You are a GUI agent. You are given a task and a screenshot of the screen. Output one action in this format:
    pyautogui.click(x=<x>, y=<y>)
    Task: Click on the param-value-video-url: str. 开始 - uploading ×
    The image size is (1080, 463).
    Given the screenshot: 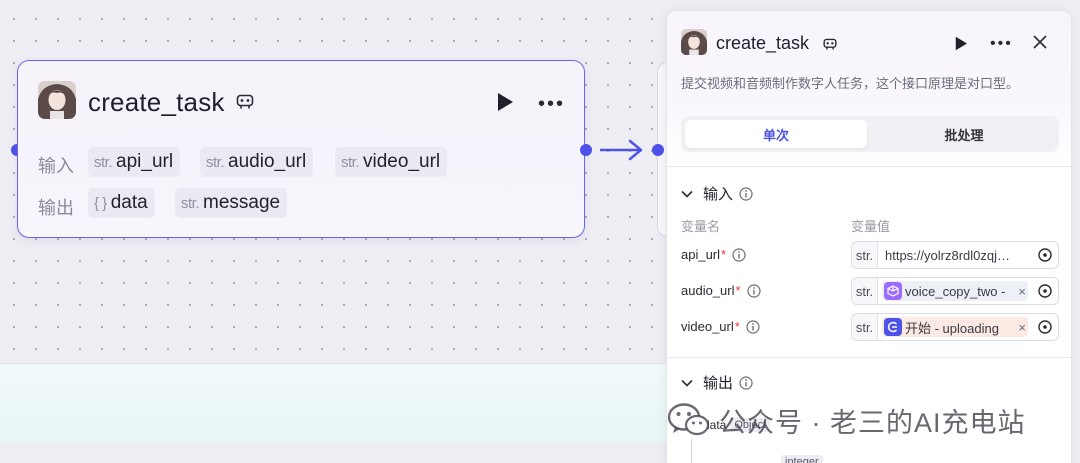 What is the action you would take?
    pyautogui.click(x=955, y=327)
    